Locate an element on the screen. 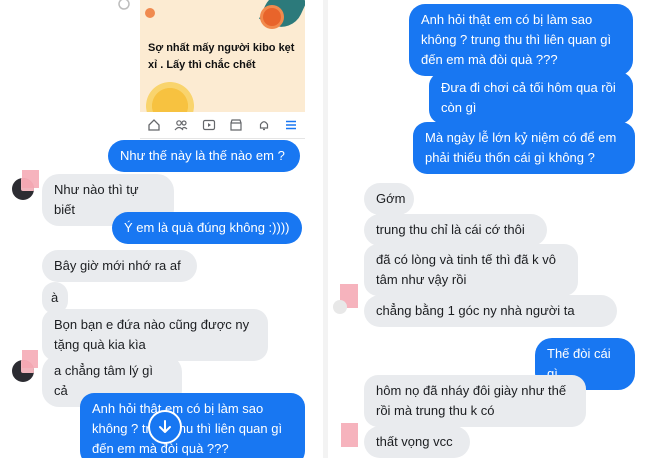  message-bubble-outgoing: Ý em là quà đúng không :)))) is located at coordinates (207, 228).